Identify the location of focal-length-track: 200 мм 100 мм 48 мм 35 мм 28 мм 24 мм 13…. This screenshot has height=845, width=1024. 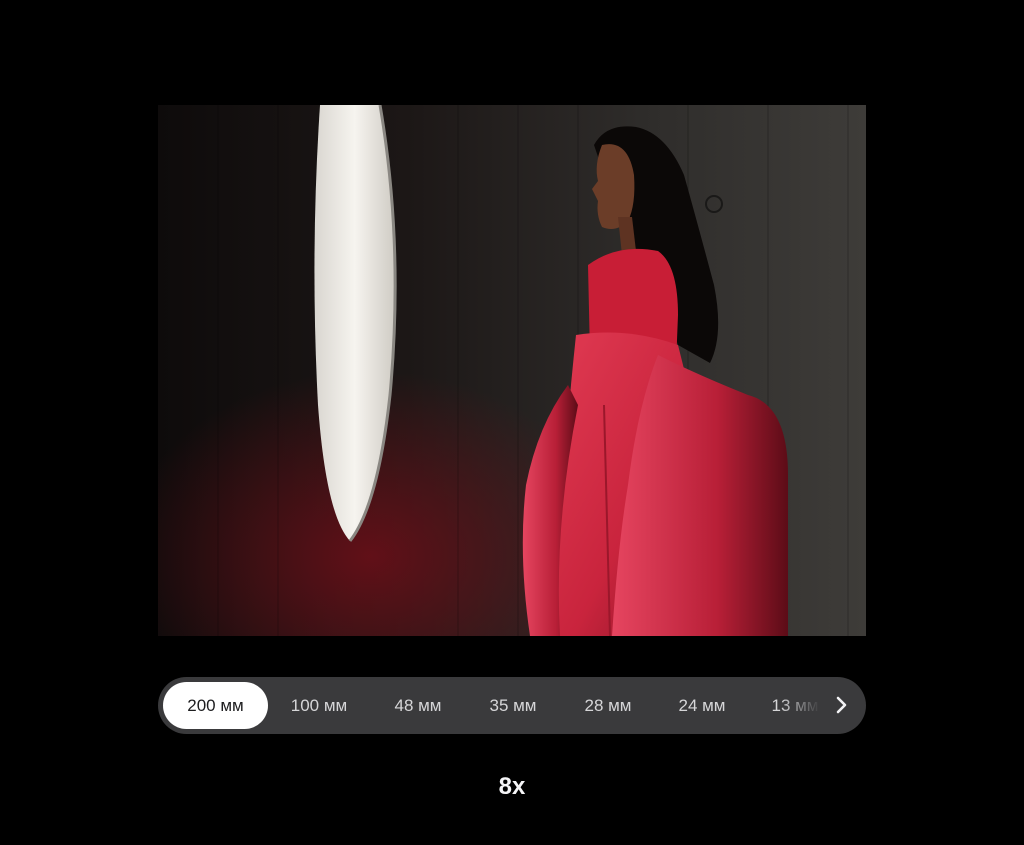
(491, 705).